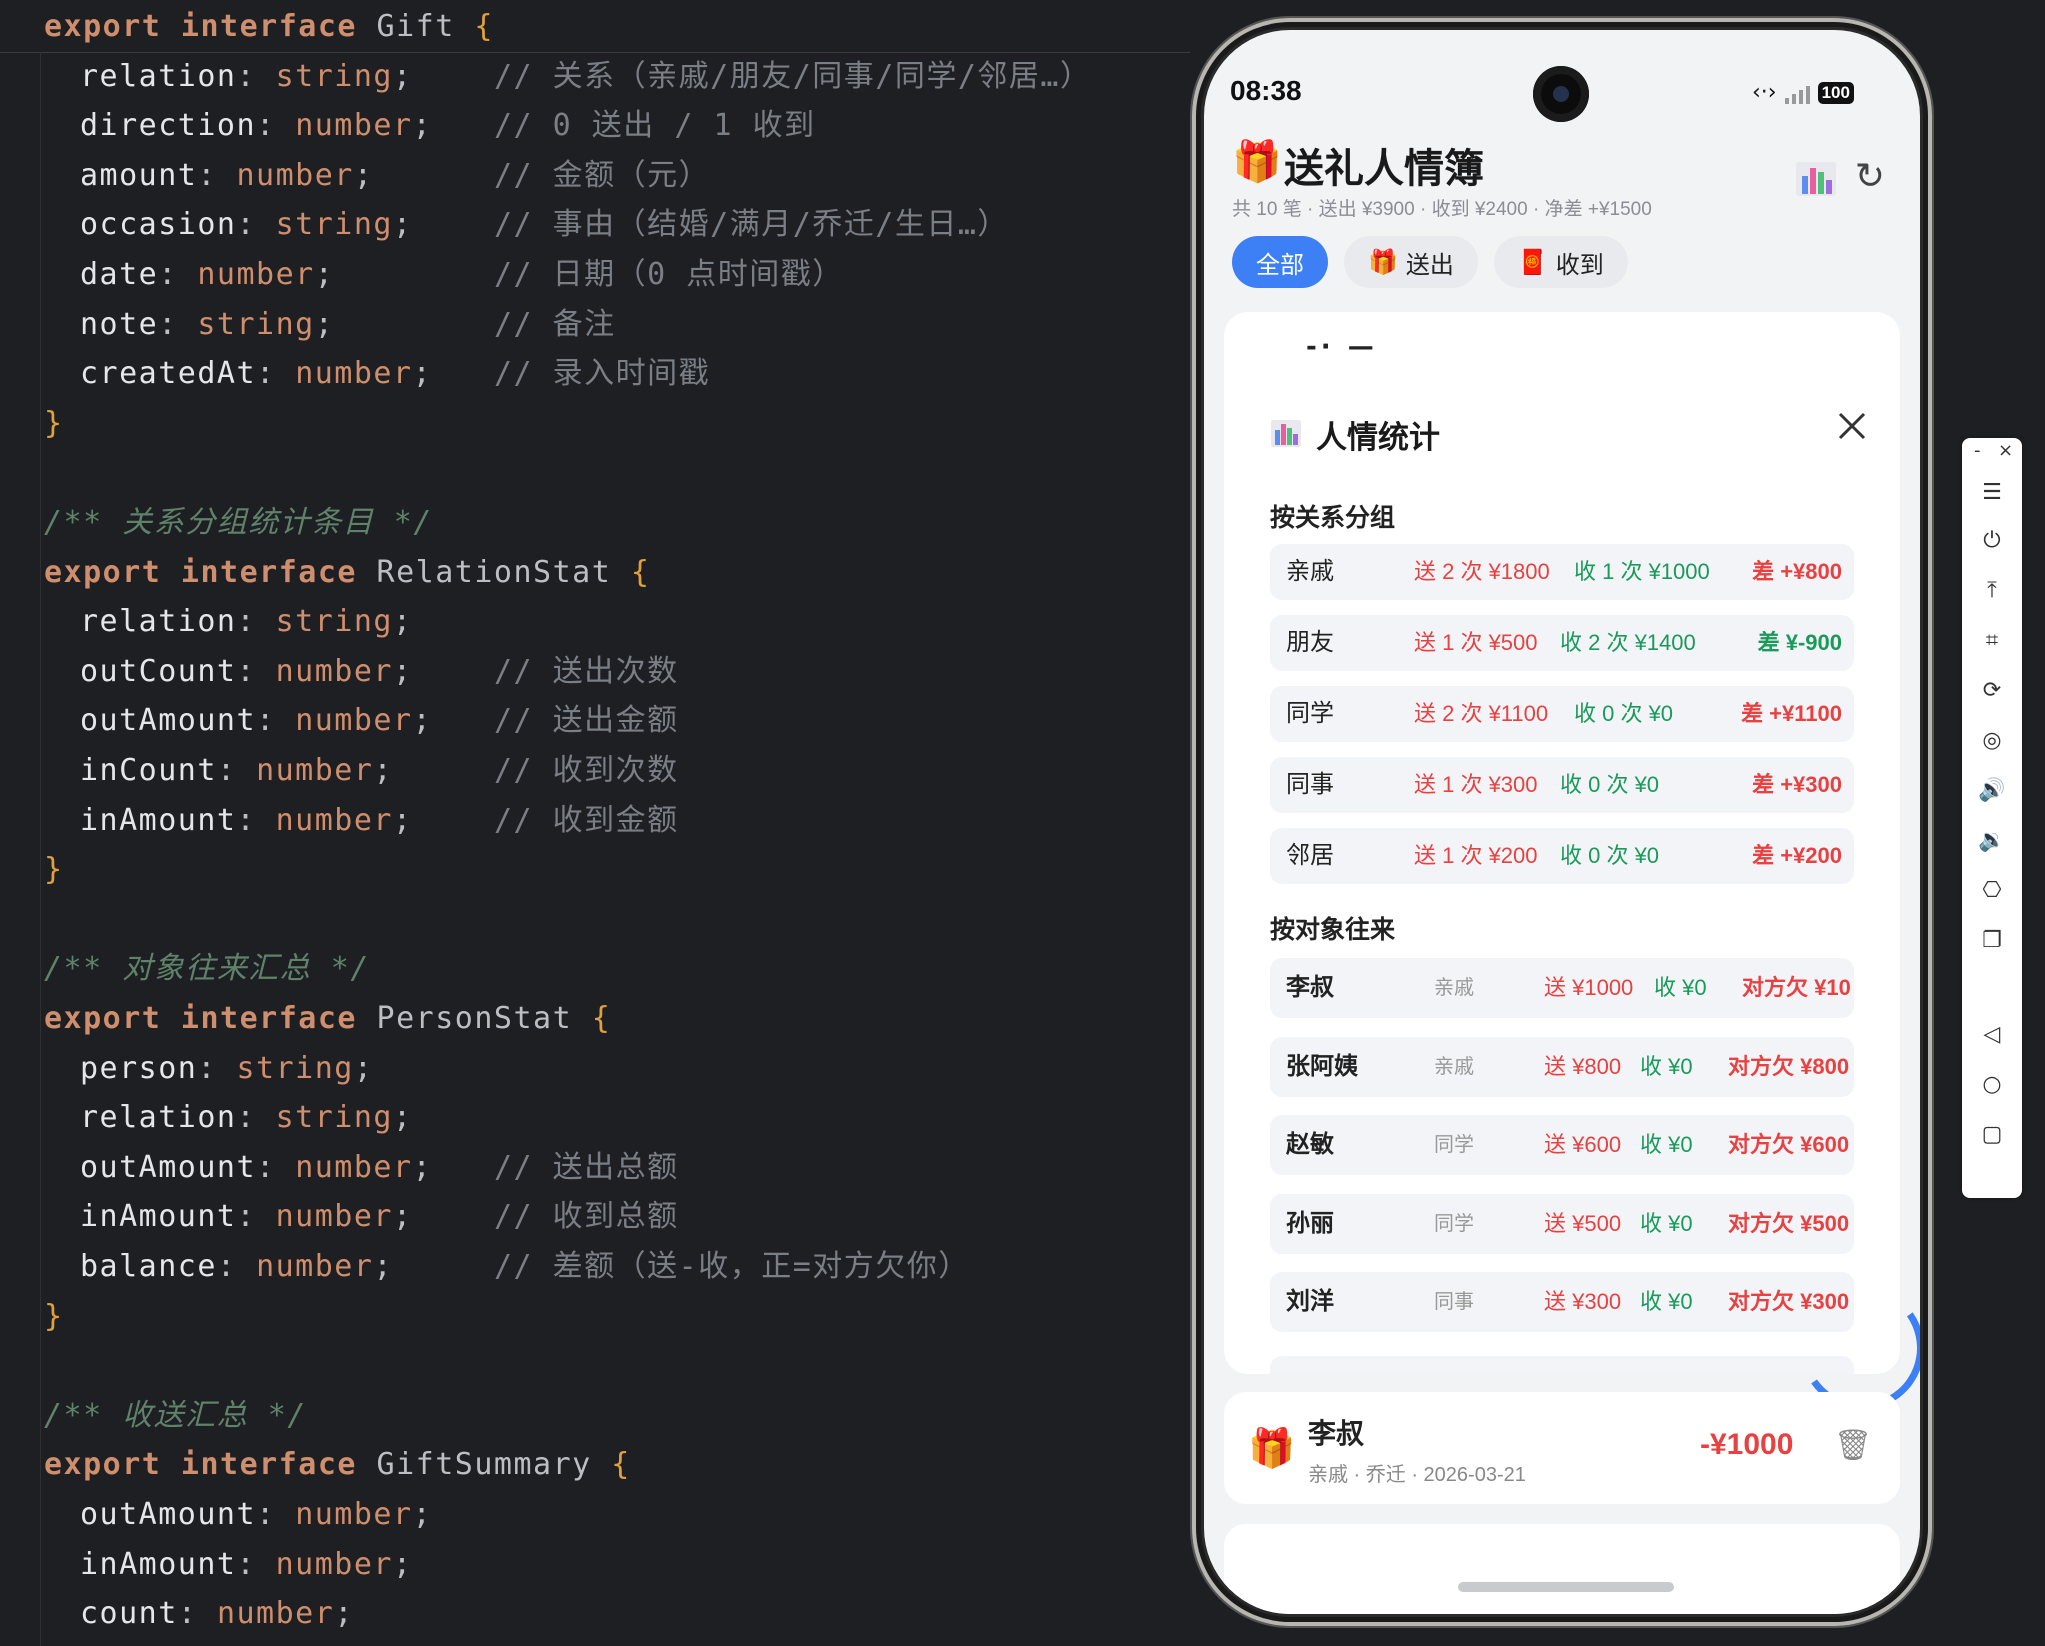 The height and width of the screenshot is (1646, 2045). Describe the element at coordinates (1747, 1444) in the screenshot. I see `gift-amount: -¥1000` at that location.